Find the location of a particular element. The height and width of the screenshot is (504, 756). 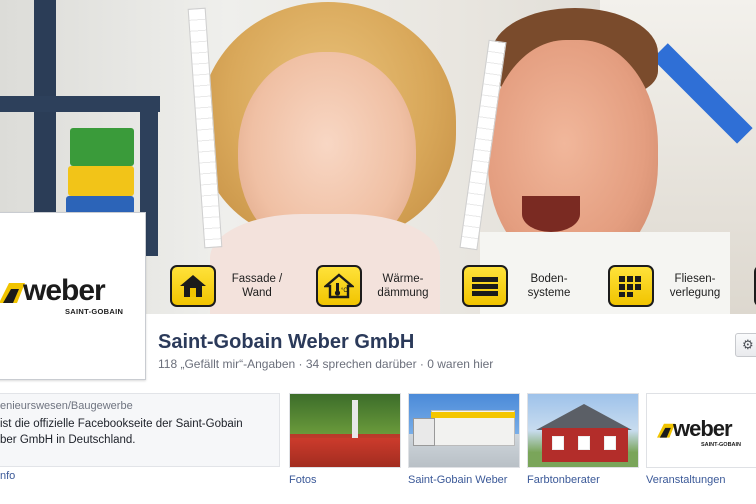

events-logo-sub: SAINT-GOBAIN is located at coordinates (721, 445).